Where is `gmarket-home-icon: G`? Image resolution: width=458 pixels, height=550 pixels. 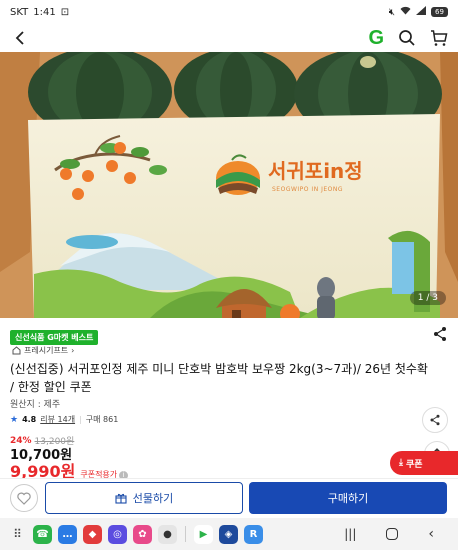
gmarket-home-icon: G is located at coordinates (376, 38).